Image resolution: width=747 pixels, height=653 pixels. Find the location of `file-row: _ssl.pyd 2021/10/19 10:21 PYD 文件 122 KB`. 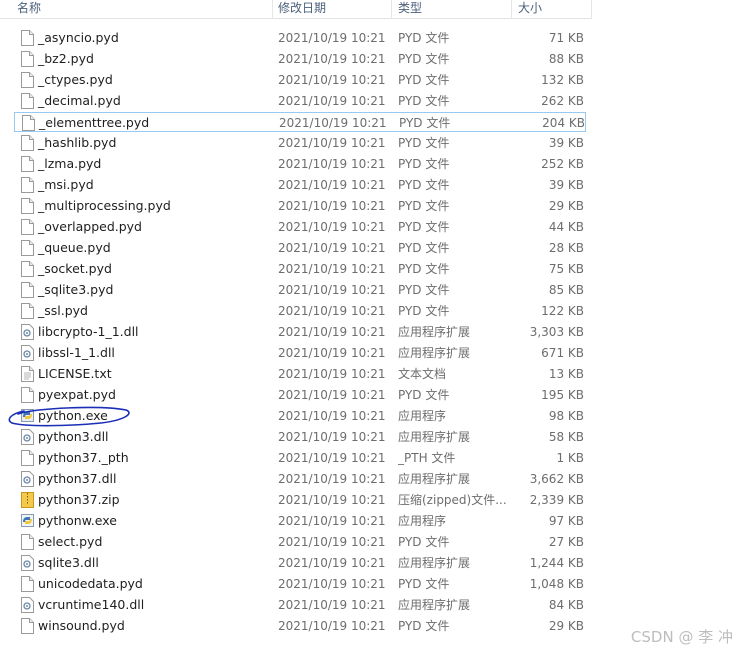

file-row: _ssl.pyd 2021/10/19 10:21 PYD 文件 122 KB is located at coordinates (300, 311).